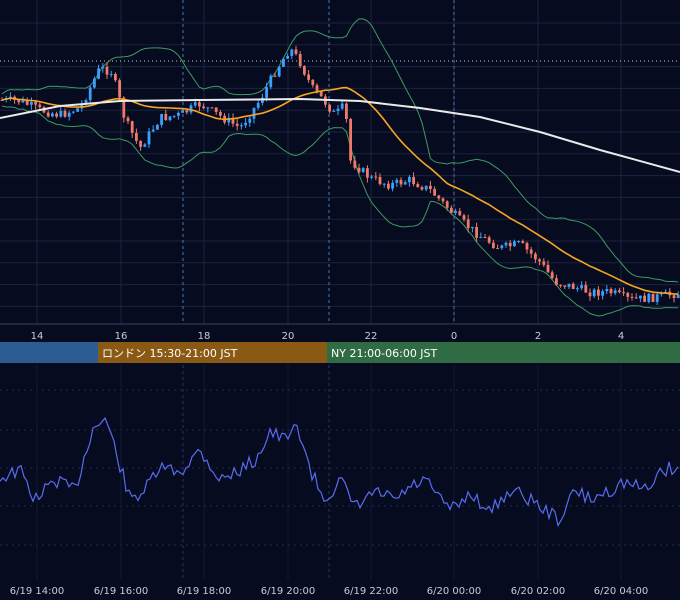 The height and width of the screenshot is (600, 680). Describe the element at coordinates (204, 591) in the screenshot. I see `lower-x-tick-label: 6/19 18:00` at that location.